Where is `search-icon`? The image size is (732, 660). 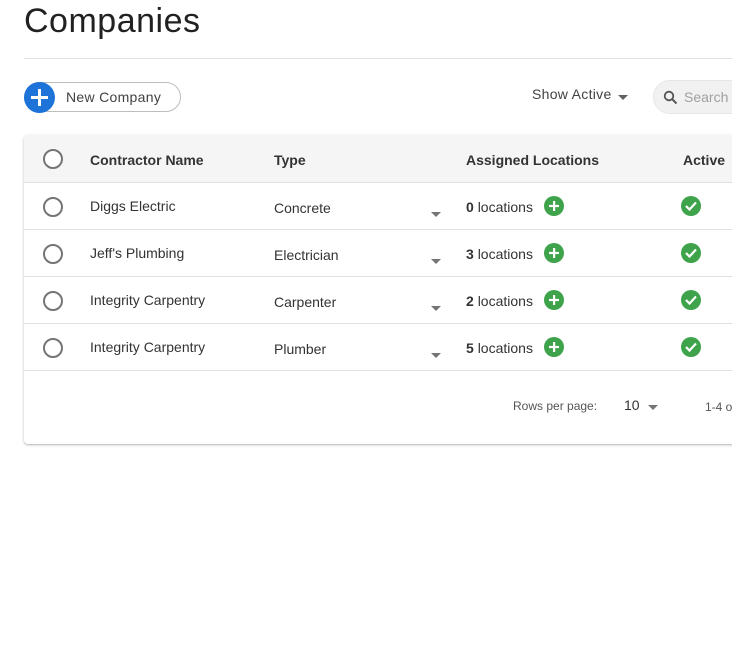
search-icon is located at coordinates (670, 97).